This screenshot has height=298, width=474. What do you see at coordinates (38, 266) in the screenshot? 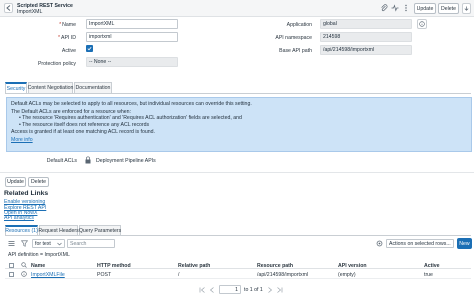
I see `column-header-name: Name` at bounding box center [38, 266].